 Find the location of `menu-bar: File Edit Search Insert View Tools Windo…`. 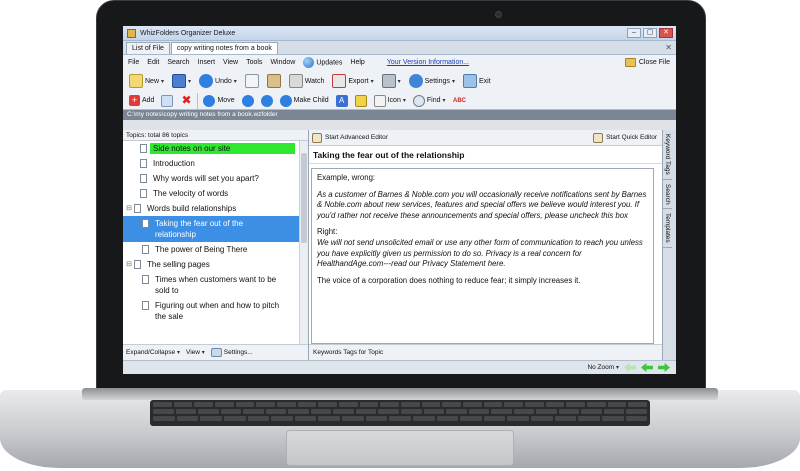

menu-bar: File Edit Search Insert View Tools Windo… is located at coordinates (399, 62).